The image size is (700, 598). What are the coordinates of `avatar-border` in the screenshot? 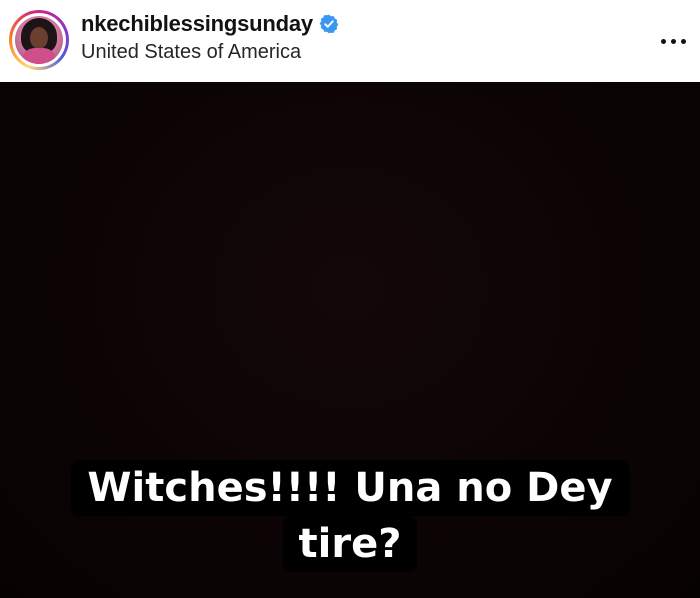 It's located at (39, 40).